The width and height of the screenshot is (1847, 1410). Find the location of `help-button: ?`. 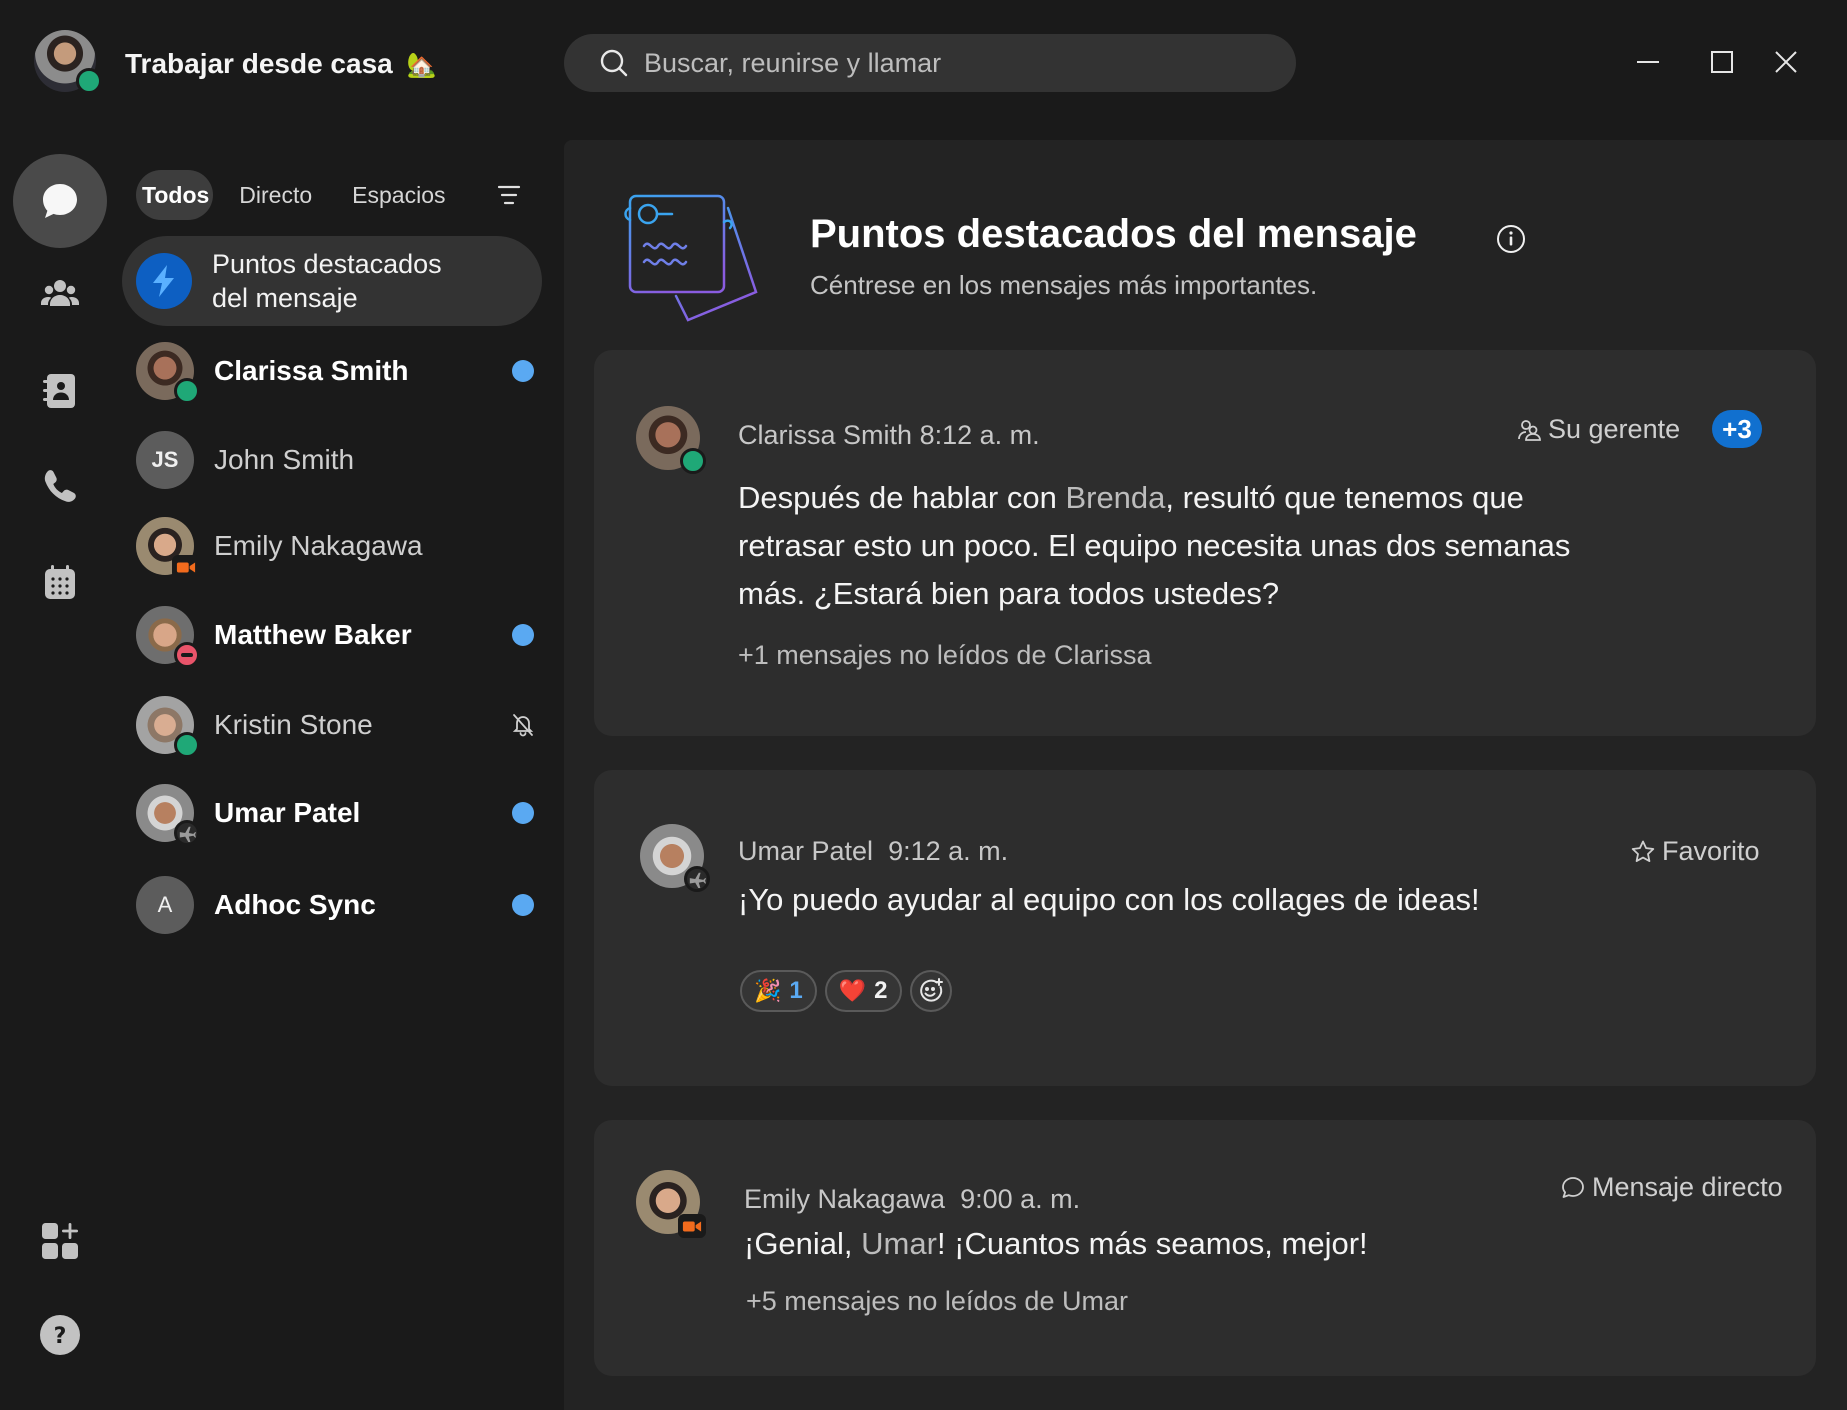

help-button: ? is located at coordinates (60, 1335).